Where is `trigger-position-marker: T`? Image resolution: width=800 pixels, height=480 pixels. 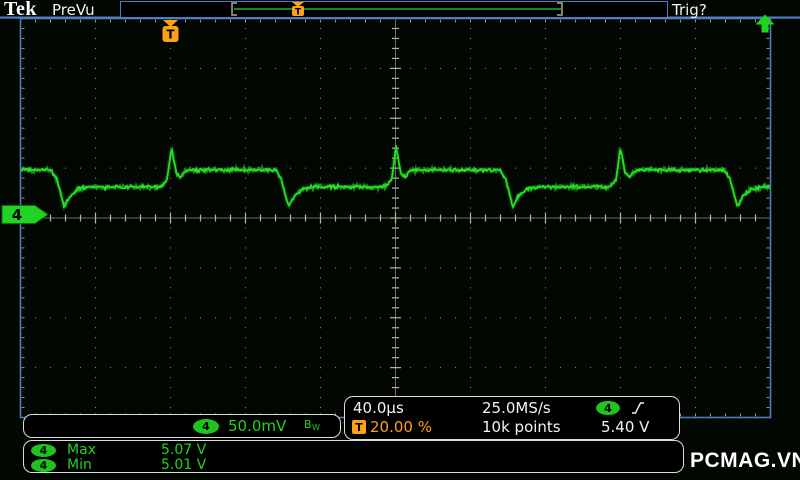 trigger-position-marker: T is located at coordinates (170, 31).